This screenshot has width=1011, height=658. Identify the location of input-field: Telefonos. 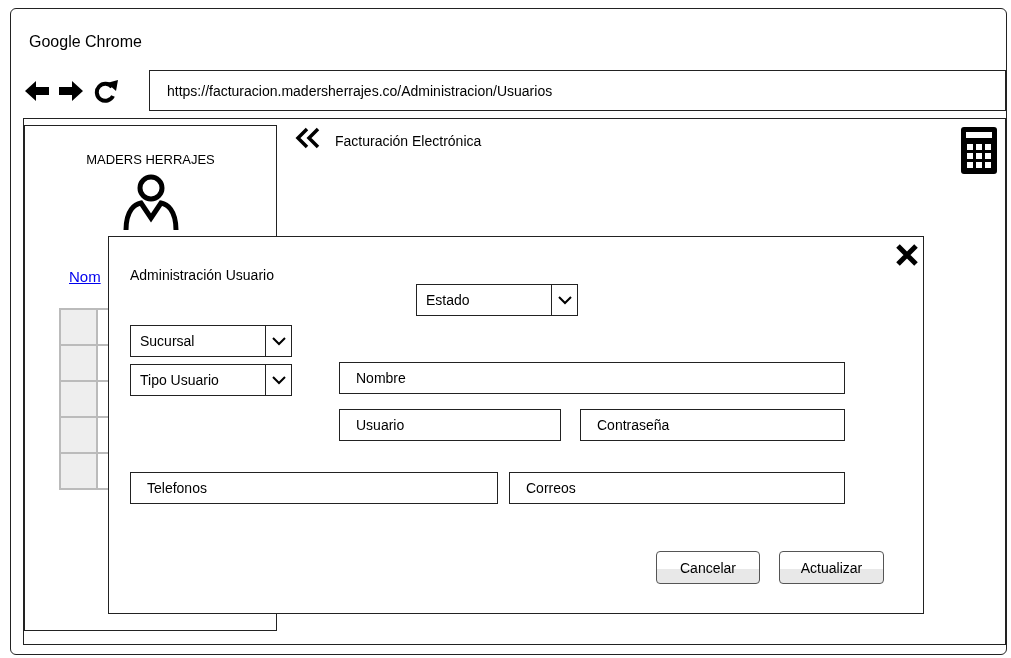
(314, 488).